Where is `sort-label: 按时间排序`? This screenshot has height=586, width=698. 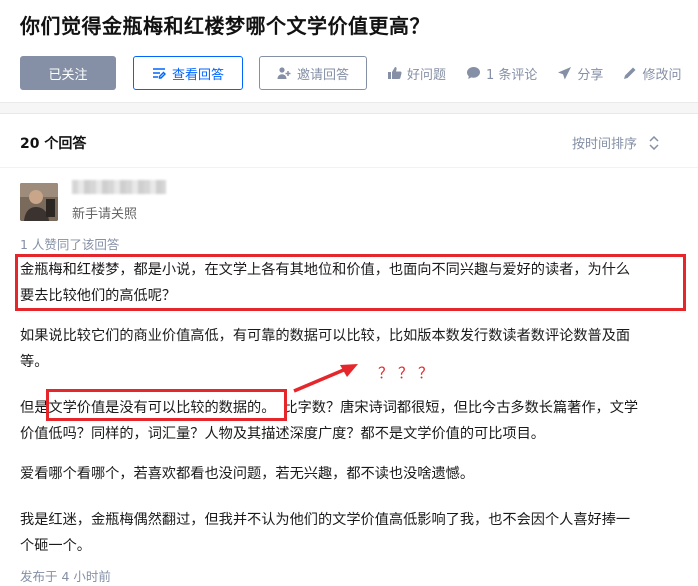
sort-label: 按时间排序 is located at coordinates (605, 144).